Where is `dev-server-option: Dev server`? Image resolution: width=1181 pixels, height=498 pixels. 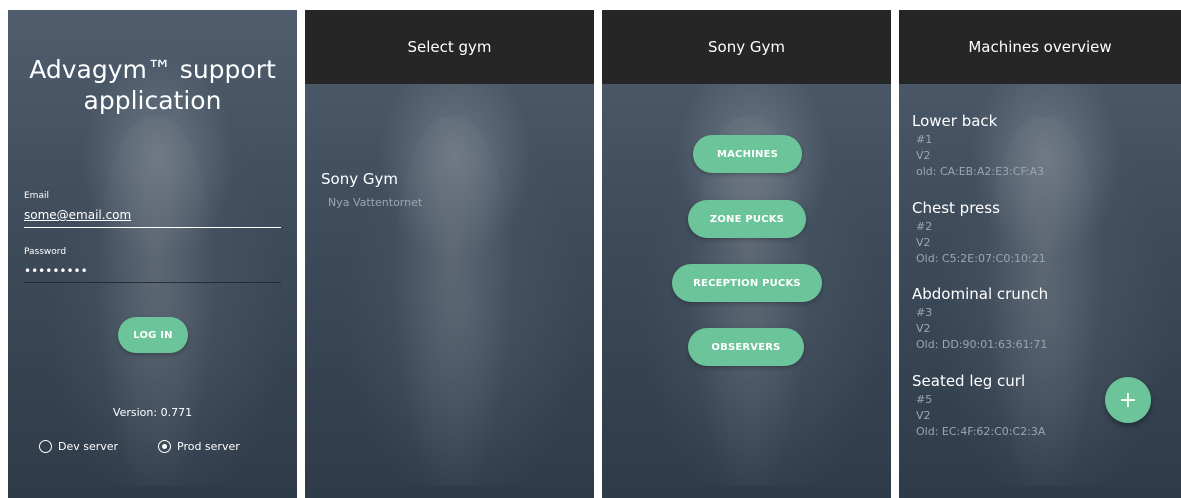
dev-server-option: Dev server is located at coordinates (78, 445).